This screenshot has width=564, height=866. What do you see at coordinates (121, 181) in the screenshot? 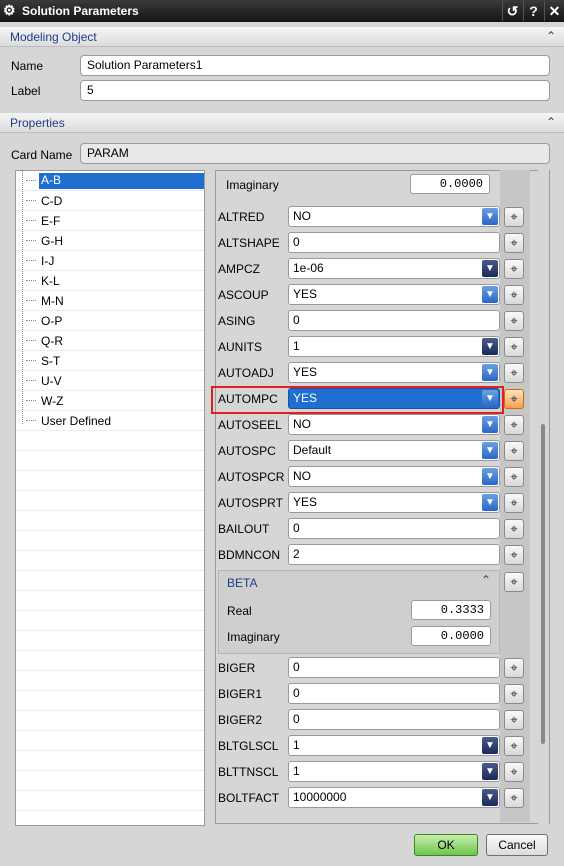
I see `tree-item-label: A-B` at bounding box center [121, 181].